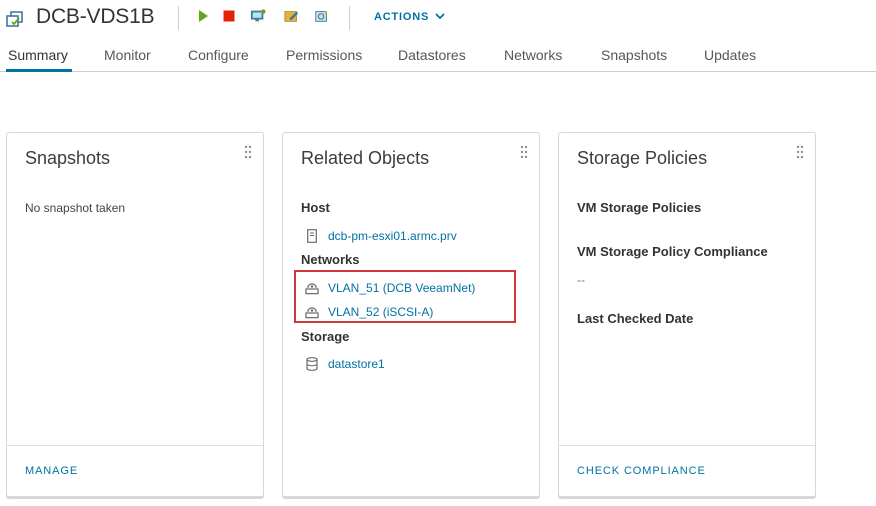  I want to click on tab-updates: Updates, so click(730, 55).